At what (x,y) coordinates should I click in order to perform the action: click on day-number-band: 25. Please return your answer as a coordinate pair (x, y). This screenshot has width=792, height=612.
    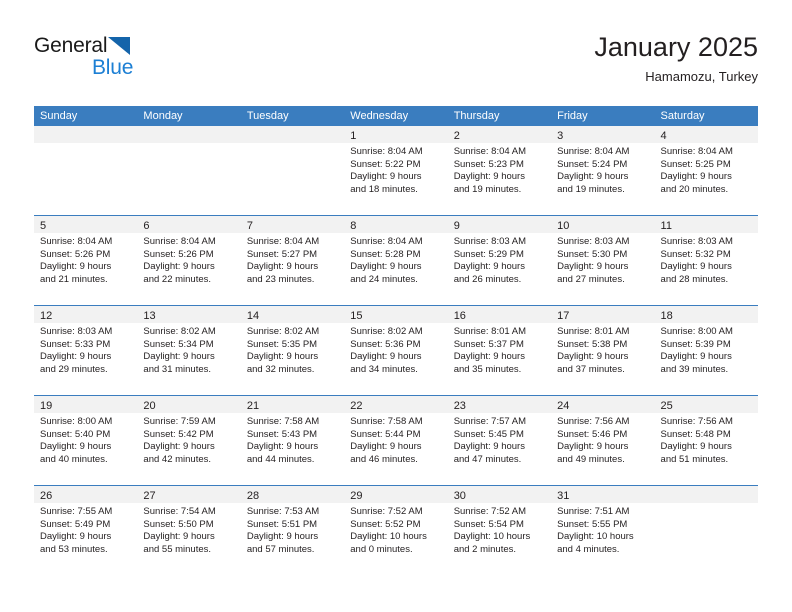
    Looking at the image, I should click on (706, 404).